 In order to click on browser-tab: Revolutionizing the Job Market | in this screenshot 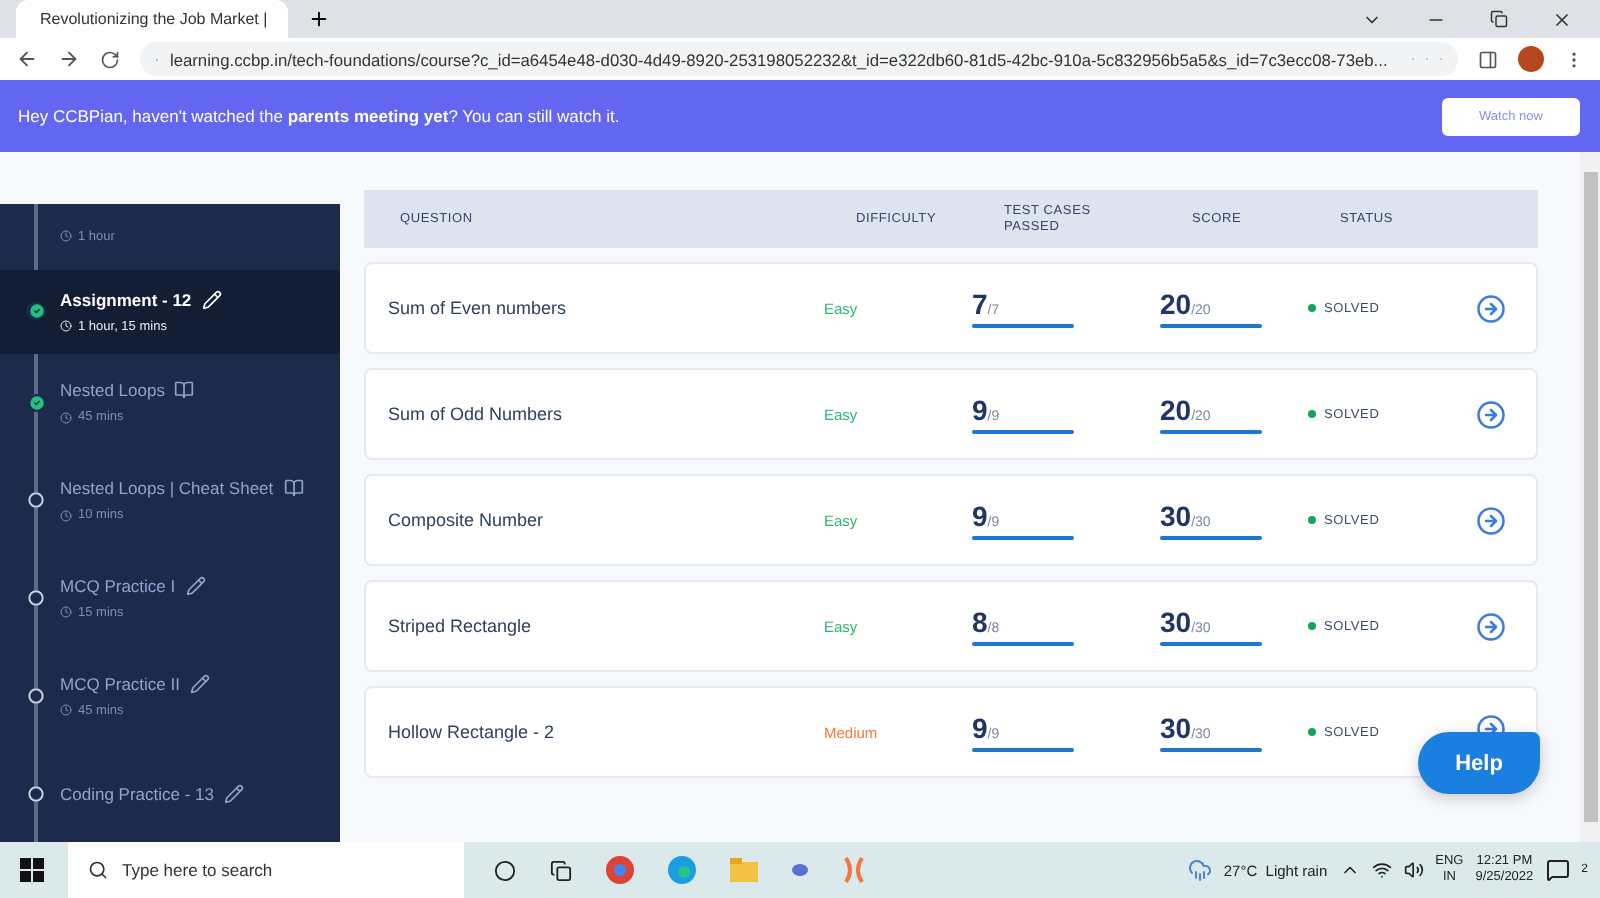, I will do `click(152, 19)`.